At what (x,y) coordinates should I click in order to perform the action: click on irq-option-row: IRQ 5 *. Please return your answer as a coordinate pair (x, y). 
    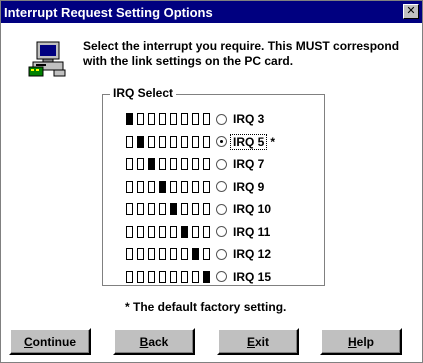
    Looking at the image, I should click on (200, 142).